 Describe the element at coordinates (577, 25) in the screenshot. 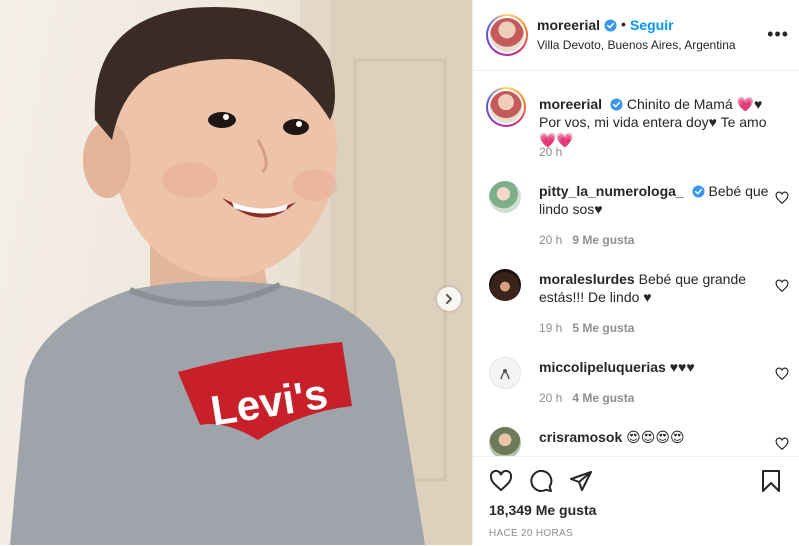

I see `author-username: moreerial` at that location.